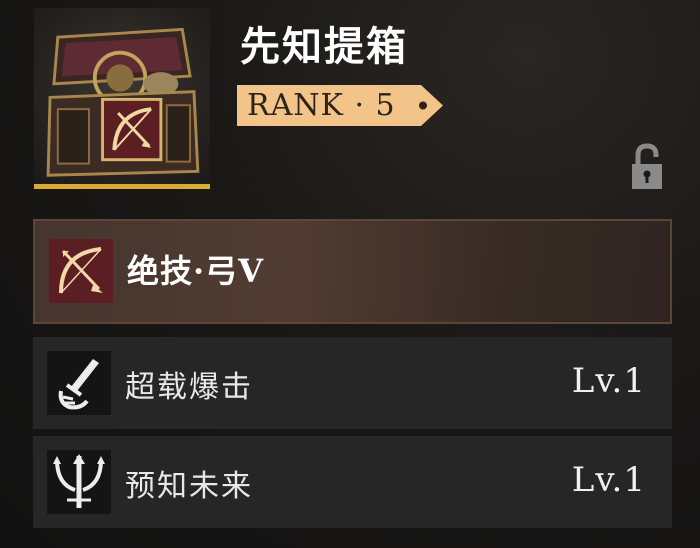 This screenshot has width=700, height=548. Describe the element at coordinates (647, 167) in the screenshot. I see `unlocked-padlock-icon` at that location.